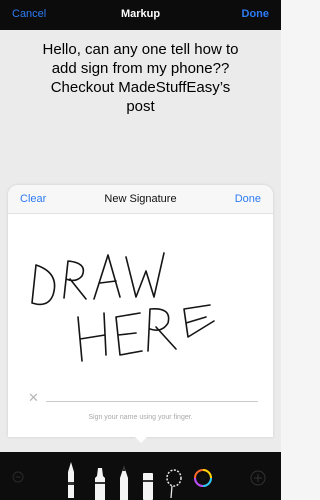 This screenshot has height=500, width=320. I want to click on marker-icon, so click(100, 483).